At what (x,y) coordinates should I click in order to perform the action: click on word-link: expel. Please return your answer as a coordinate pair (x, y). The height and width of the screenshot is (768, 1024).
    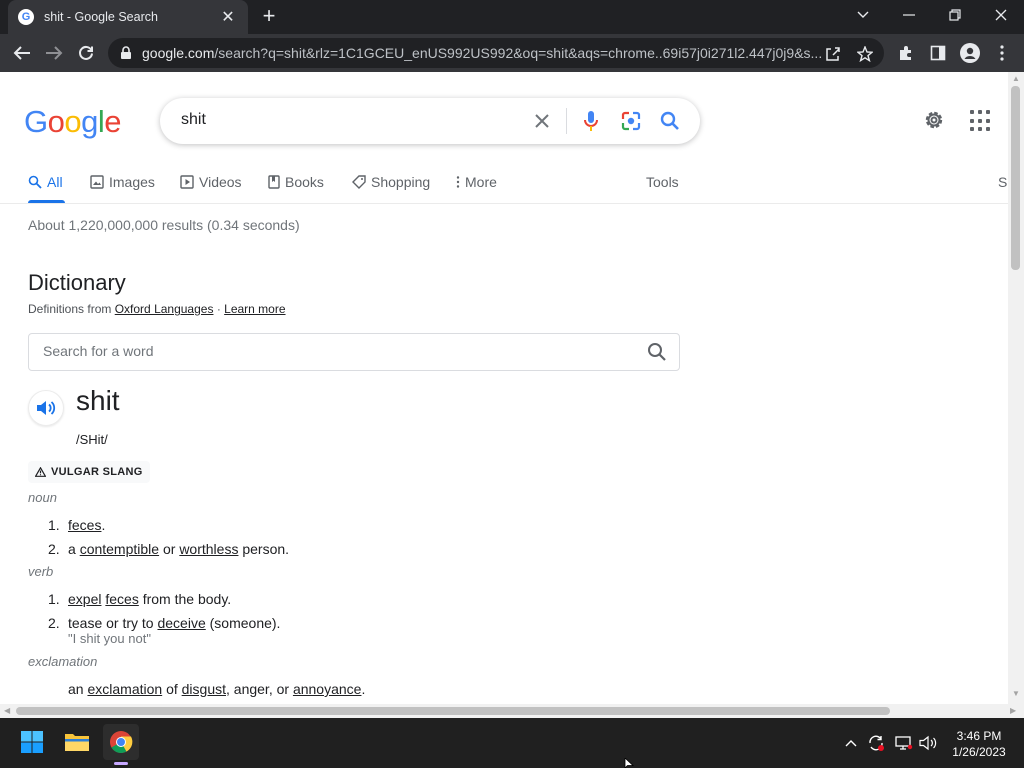
    Looking at the image, I should click on (84, 599).